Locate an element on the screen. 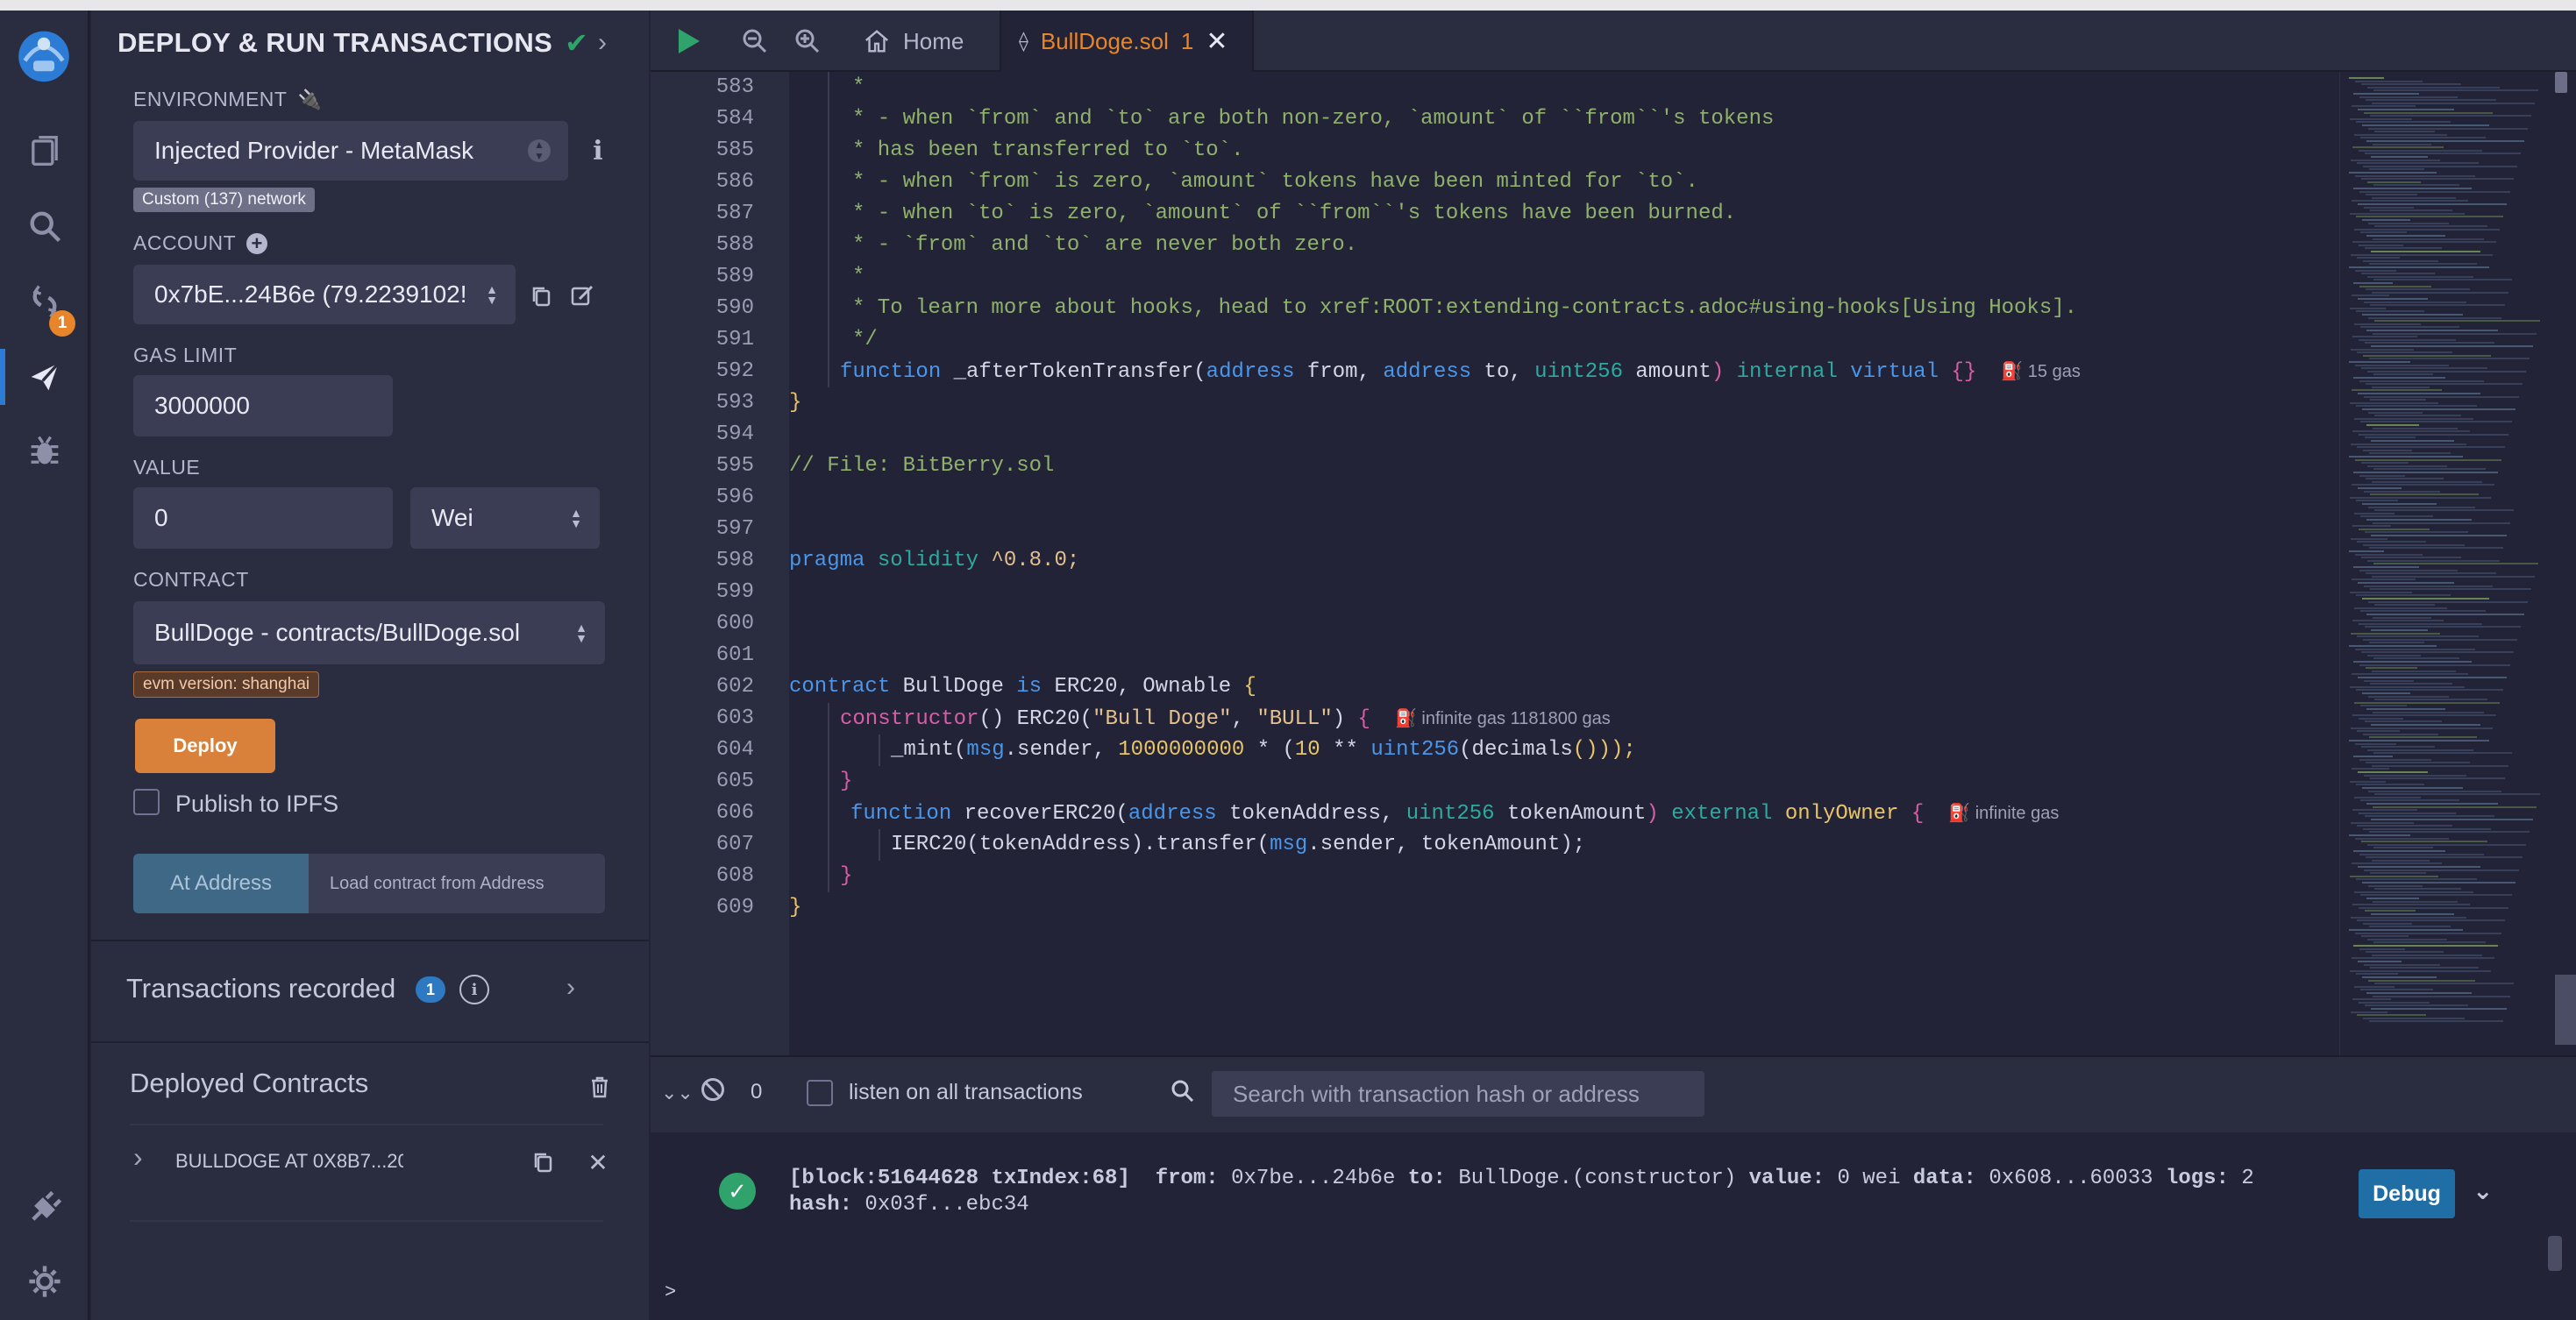 The height and width of the screenshot is (1320, 2576). divider is located at coordinates (366, 1124).